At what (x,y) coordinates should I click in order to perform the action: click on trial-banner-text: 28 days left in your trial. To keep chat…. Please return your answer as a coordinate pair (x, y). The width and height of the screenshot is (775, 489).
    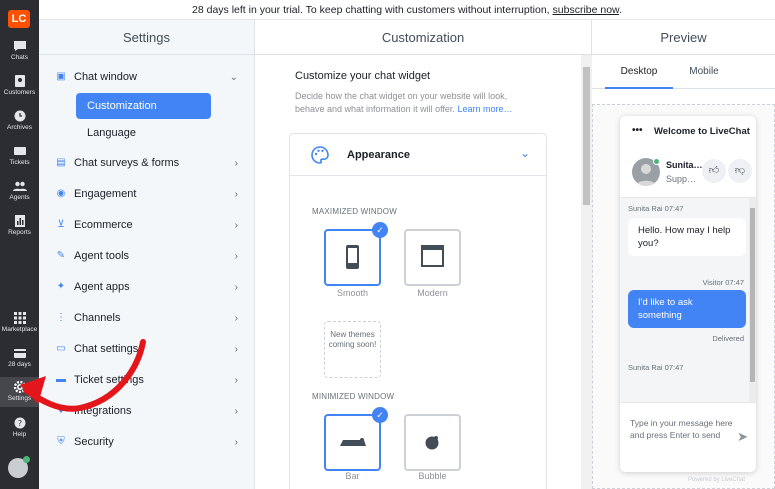
    Looking at the image, I should click on (372, 10).